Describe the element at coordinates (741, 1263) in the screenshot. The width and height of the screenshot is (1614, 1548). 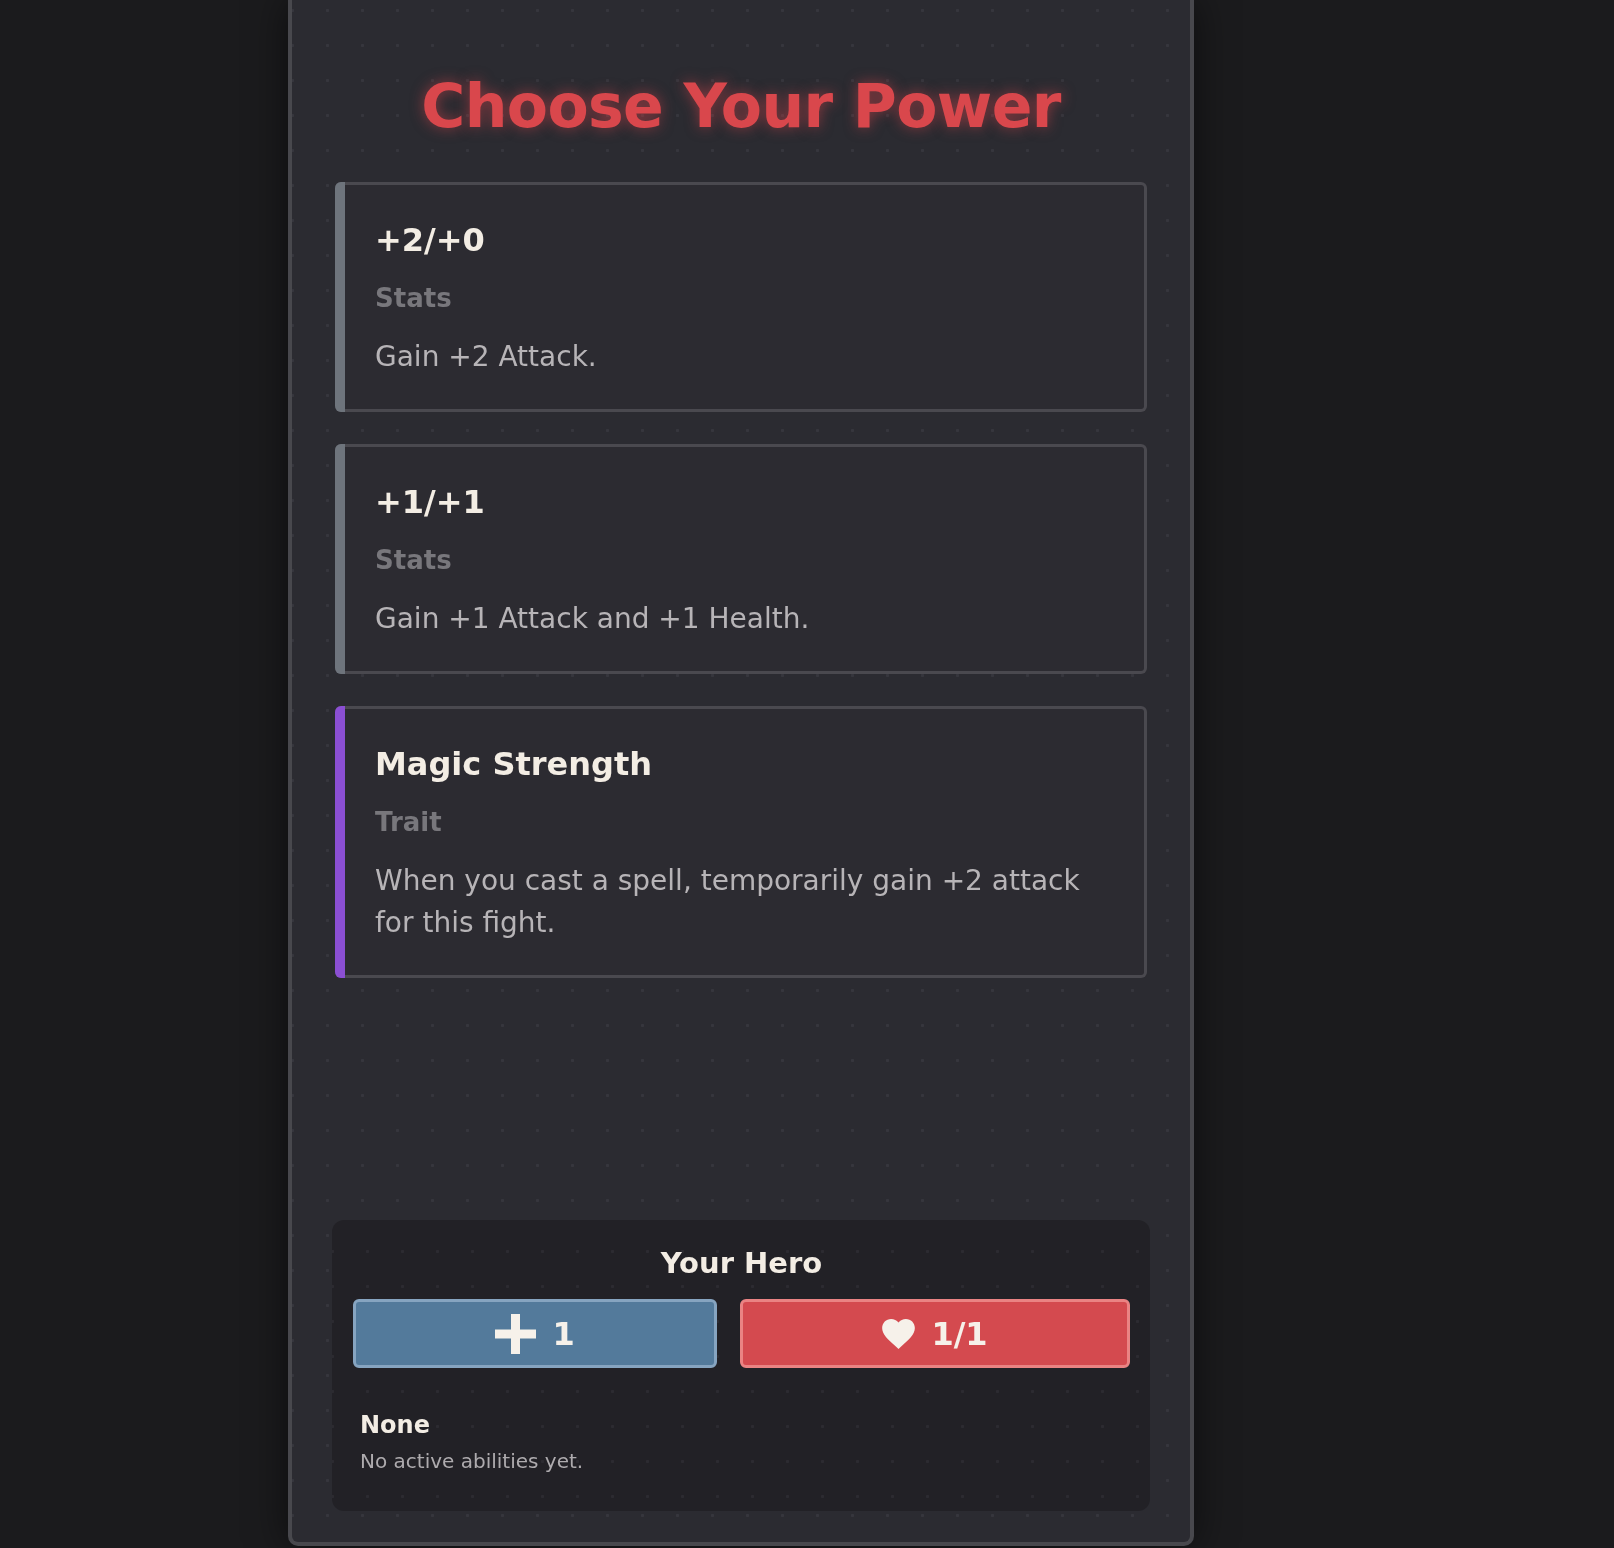
I see `hero-title: Your Hero` at that location.